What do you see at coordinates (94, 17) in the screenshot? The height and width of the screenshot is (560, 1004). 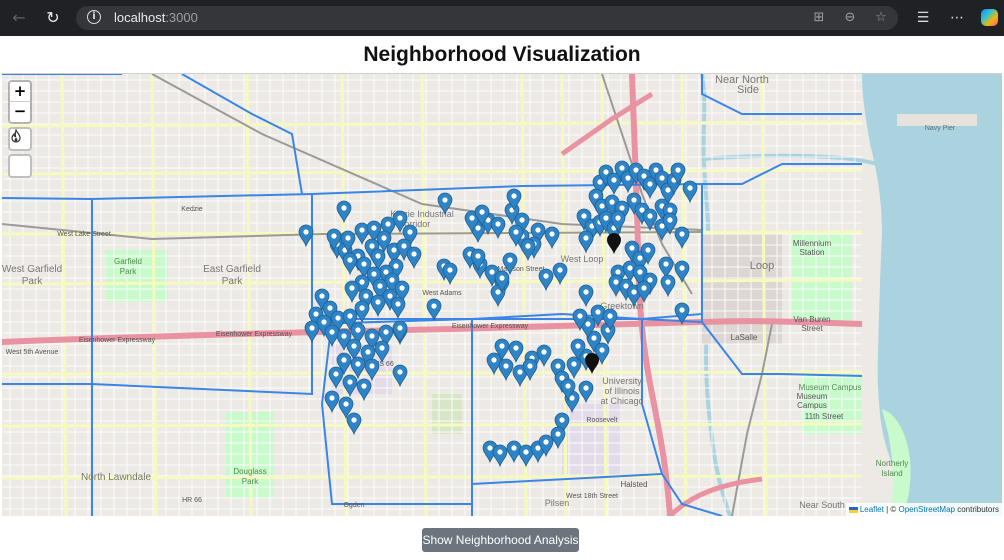 I see `info-icon: i` at bounding box center [94, 17].